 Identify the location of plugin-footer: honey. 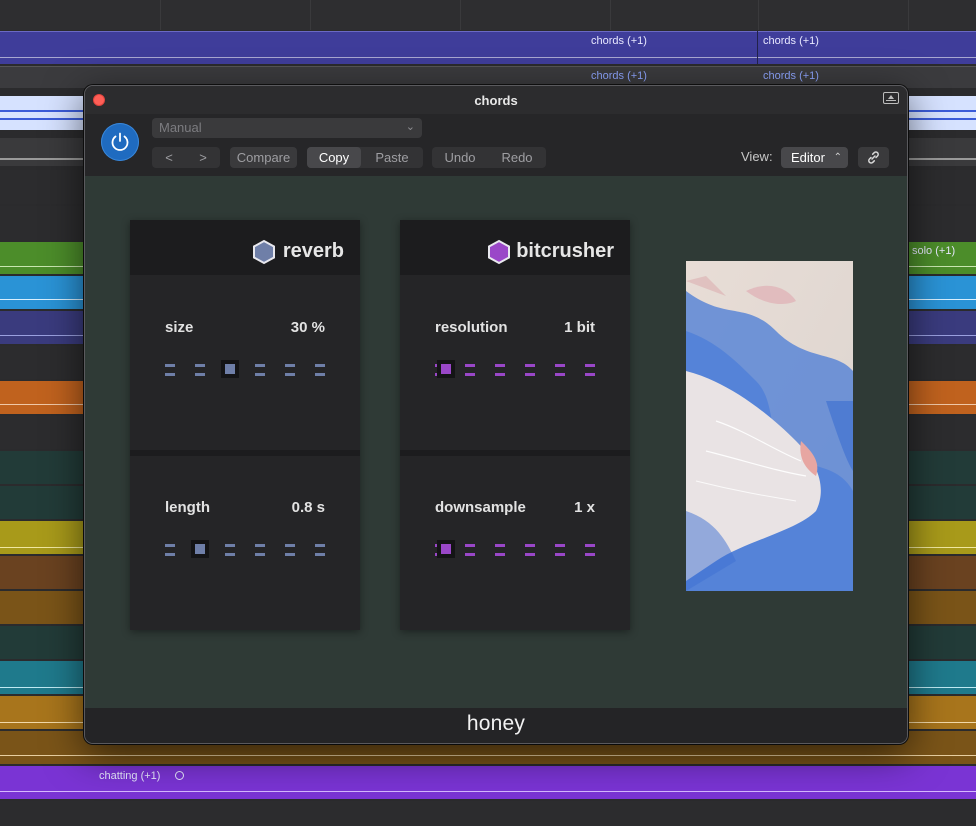
(496, 725).